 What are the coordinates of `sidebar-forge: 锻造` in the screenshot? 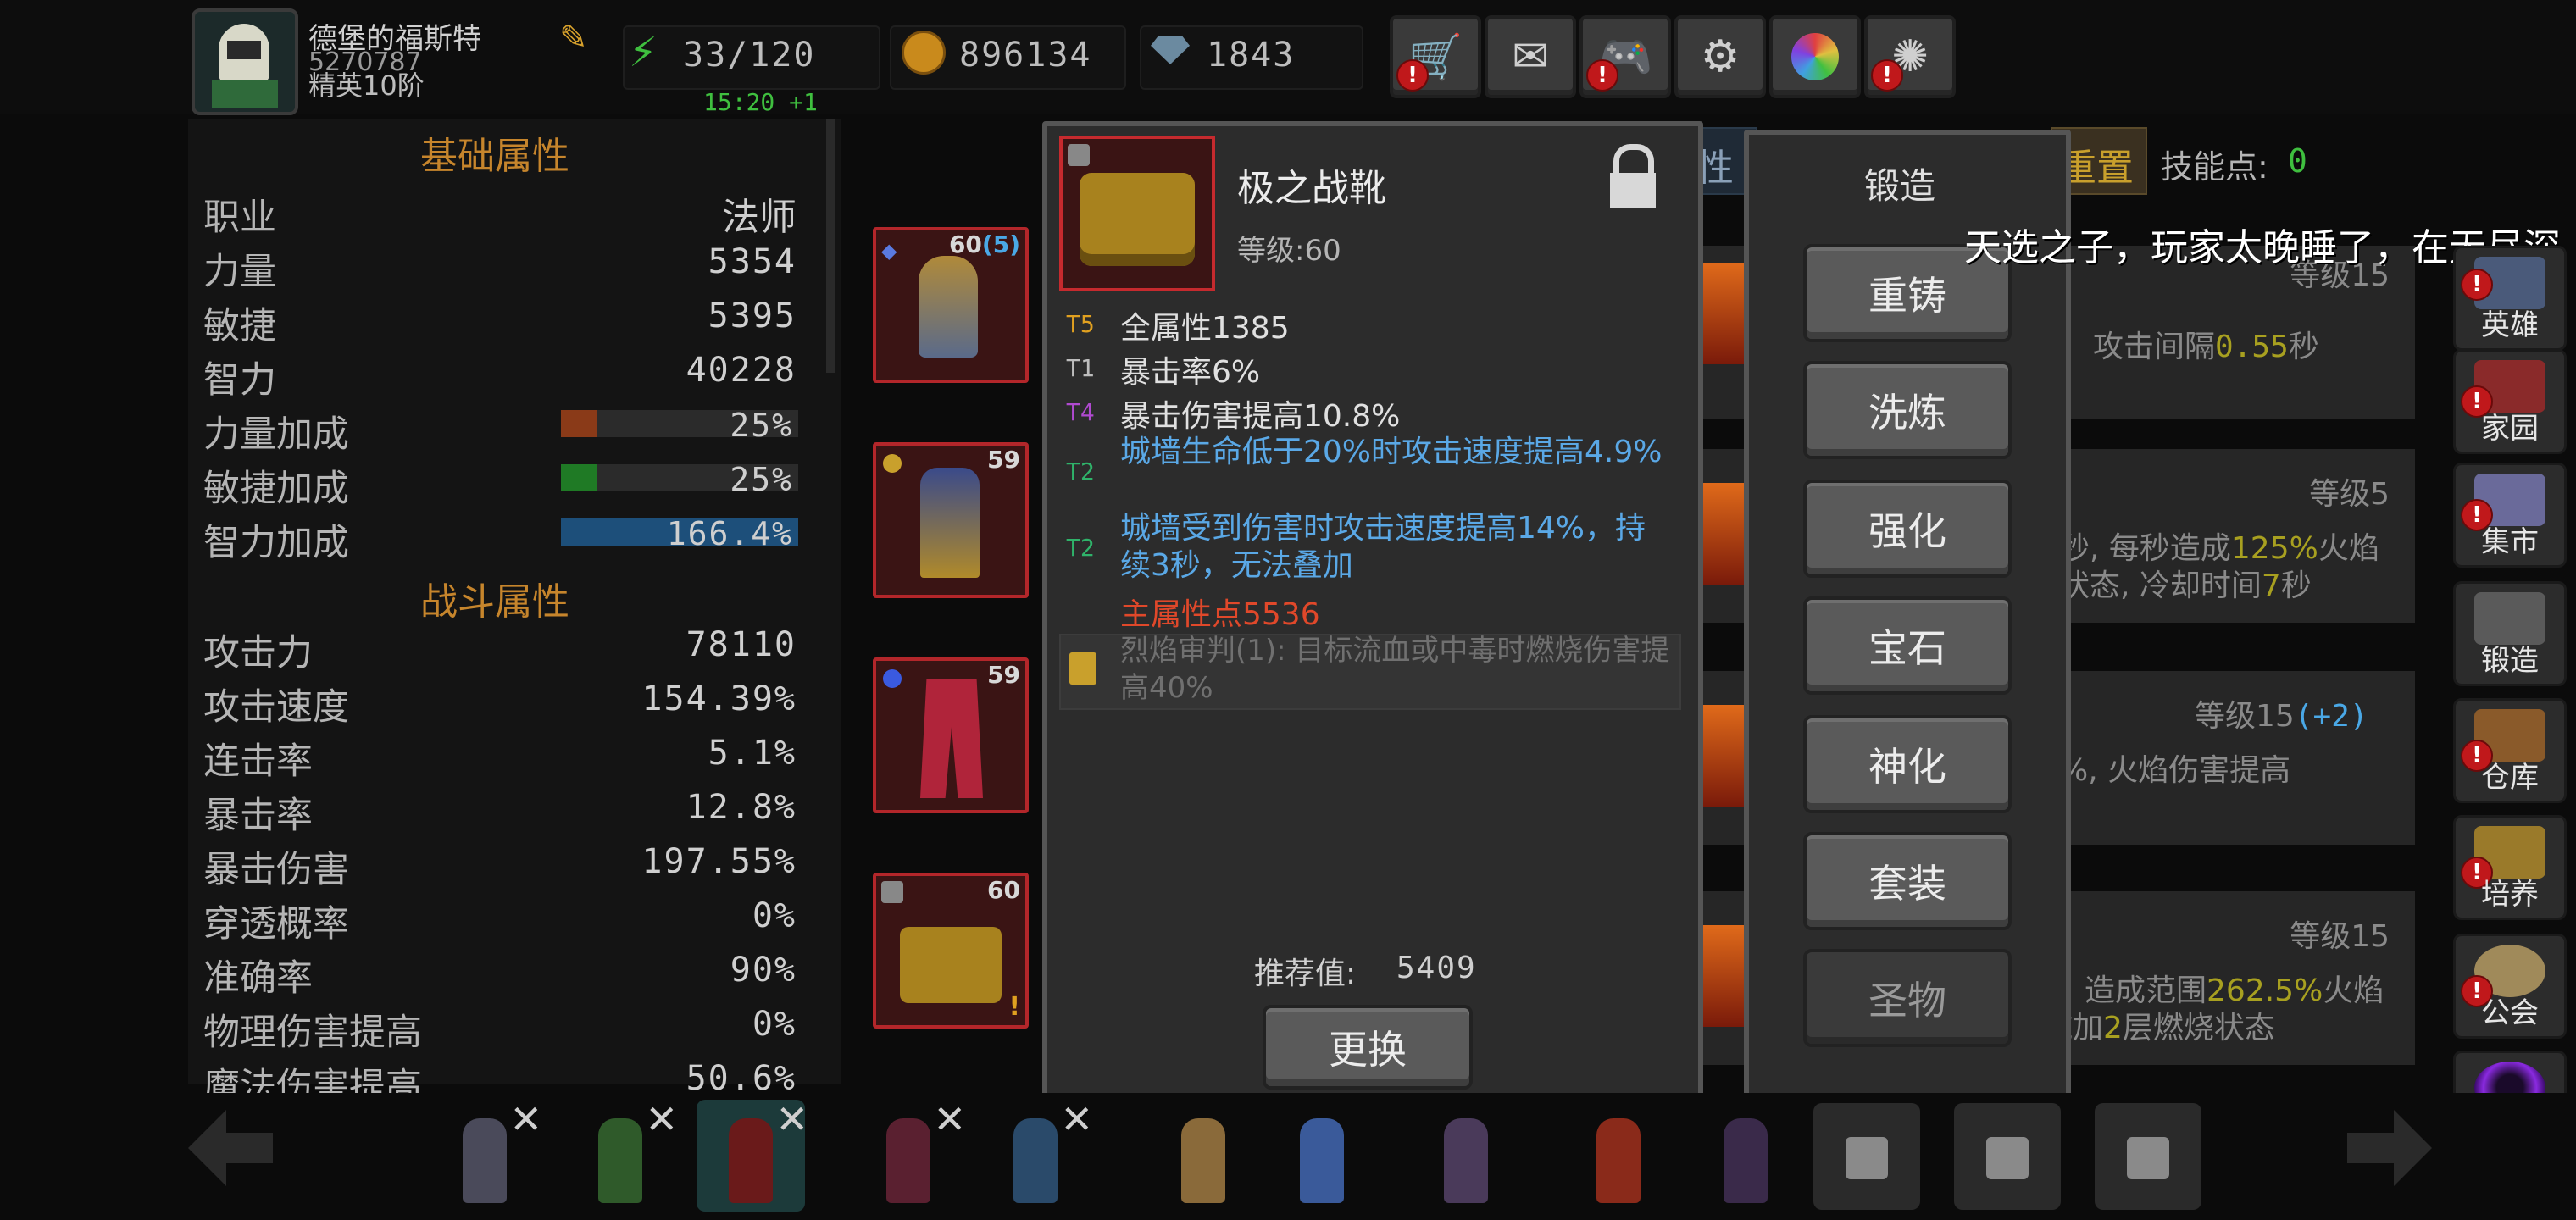 It's located at (2510, 633).